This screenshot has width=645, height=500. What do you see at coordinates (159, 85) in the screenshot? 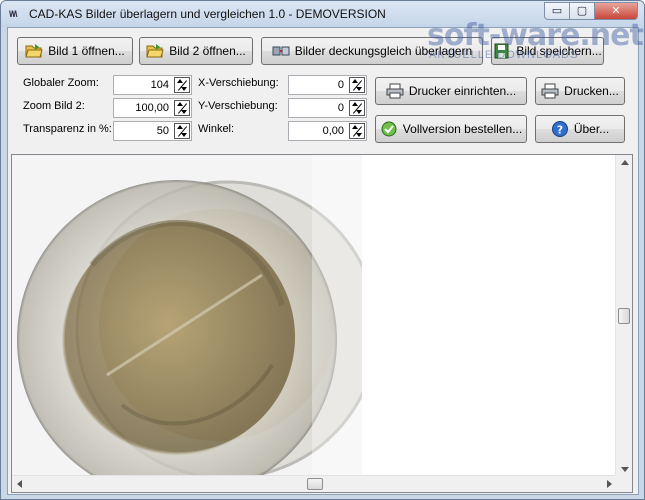
I see `global-zoom-value: 104` at bounding box center [159, 85].